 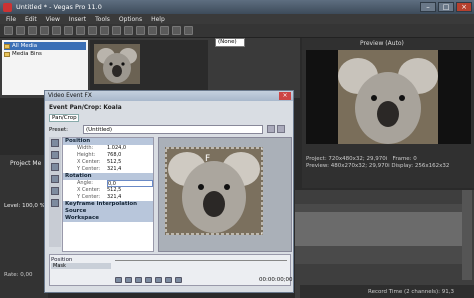 What do you see at coordinates (164, 30) in the screenshot?
I see `selection-tool-icon` at bounding box center [164, 30].